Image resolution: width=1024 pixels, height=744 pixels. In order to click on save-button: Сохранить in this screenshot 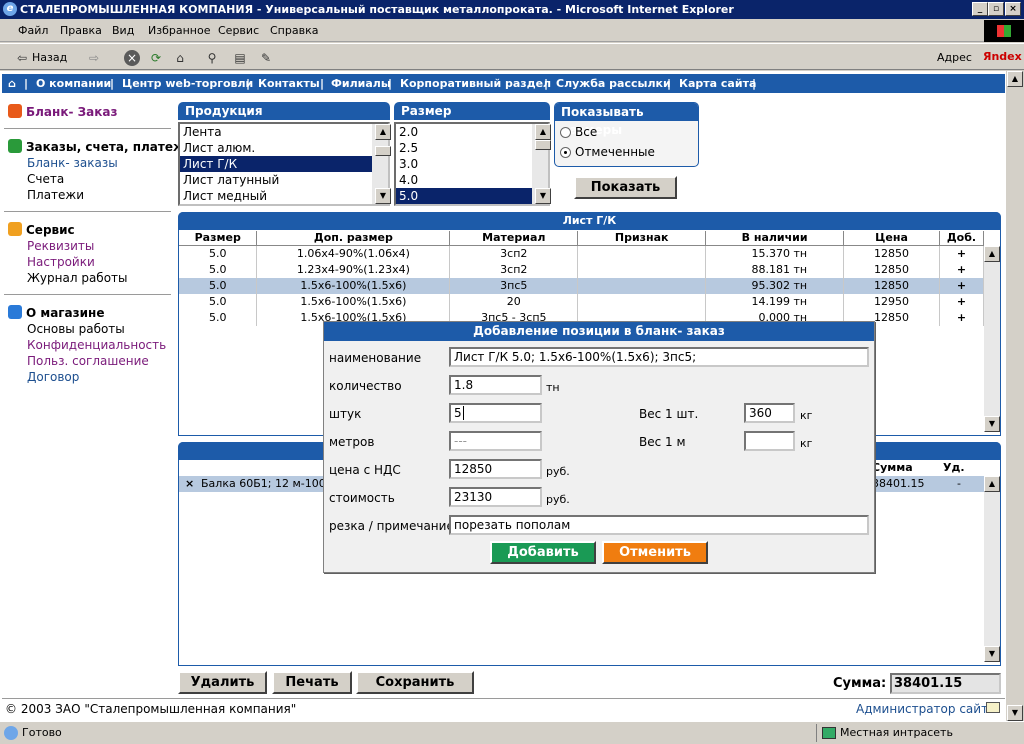, I will do `click(415, 682)`.